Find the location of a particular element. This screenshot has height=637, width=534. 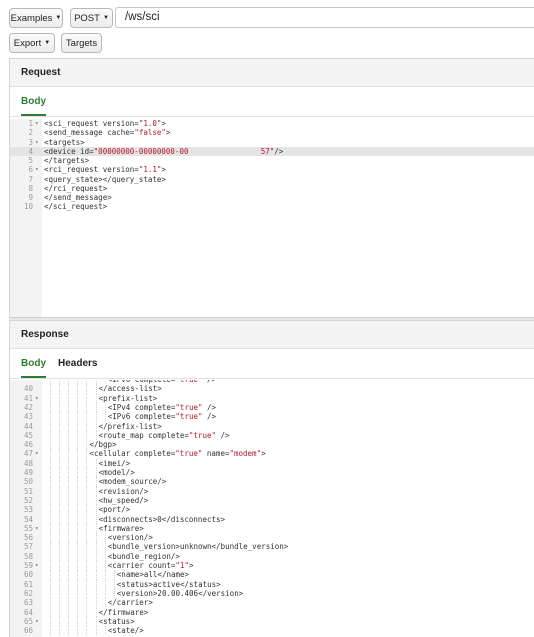

line-number: 6 is located at coordinates (30, 170).